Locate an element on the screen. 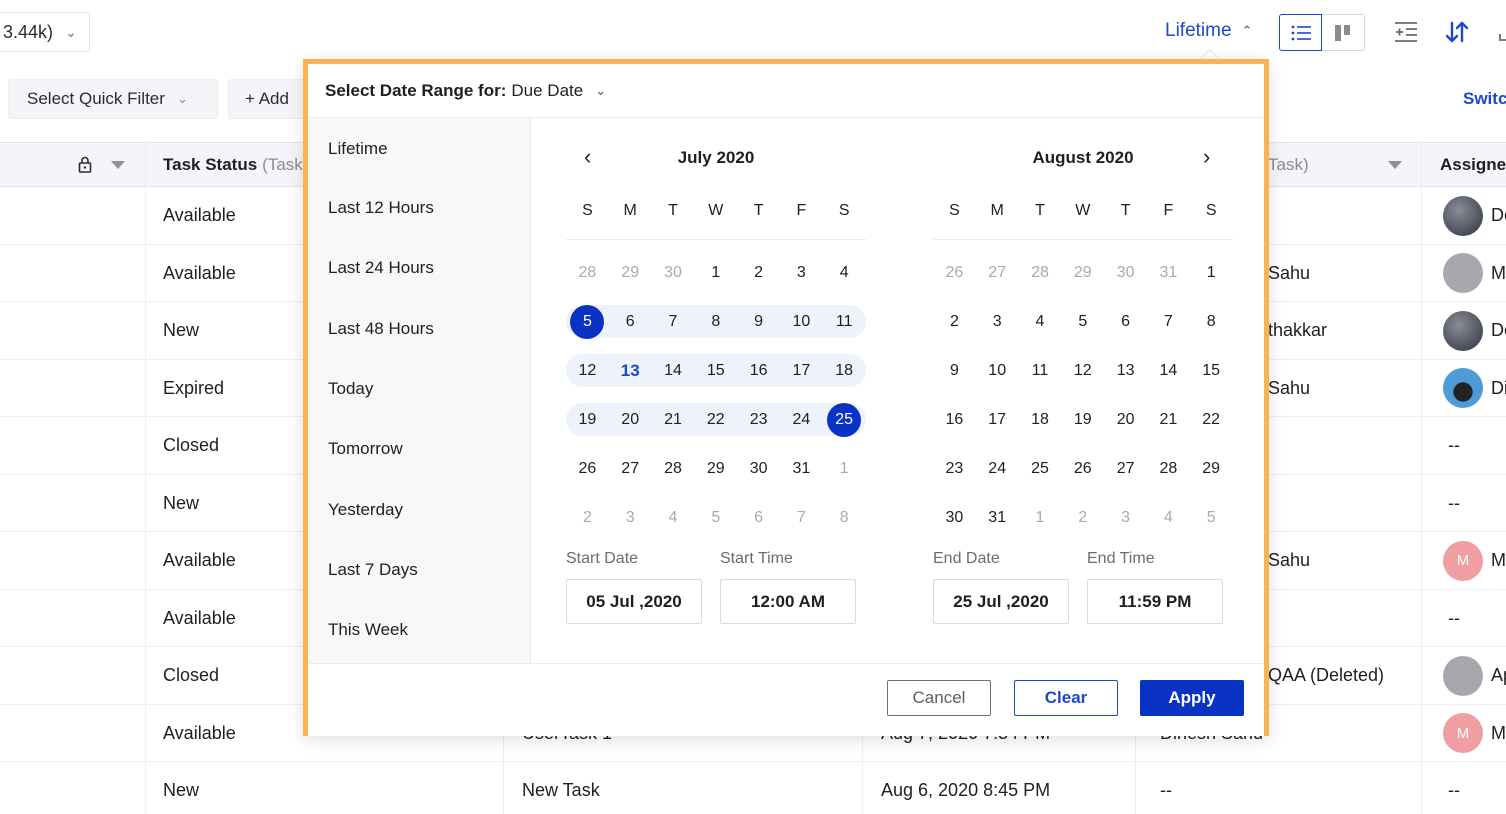 The width and height of the screenshot is (1506, 814). cancel-button: Cancel is located at coordinates (939, 698).